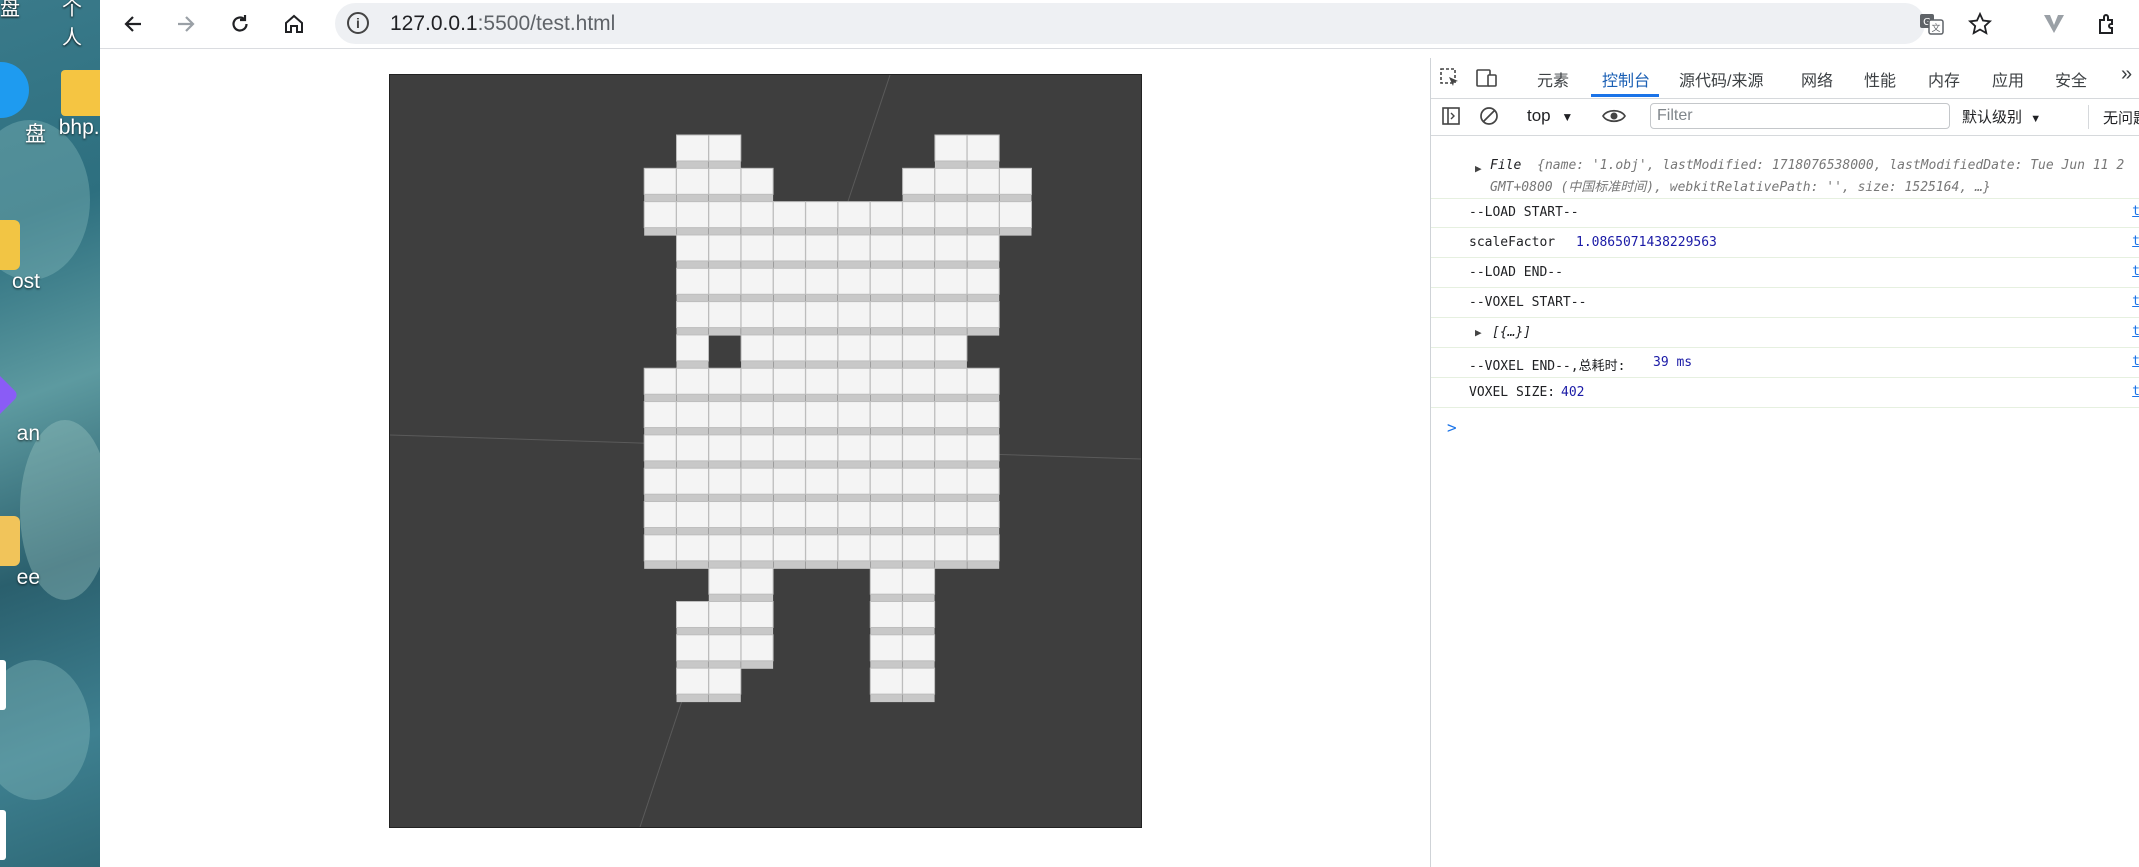  Describe the element at coordinates (1614, 118) in the screenshot. I see `live-expression-eye-icon` at that location.